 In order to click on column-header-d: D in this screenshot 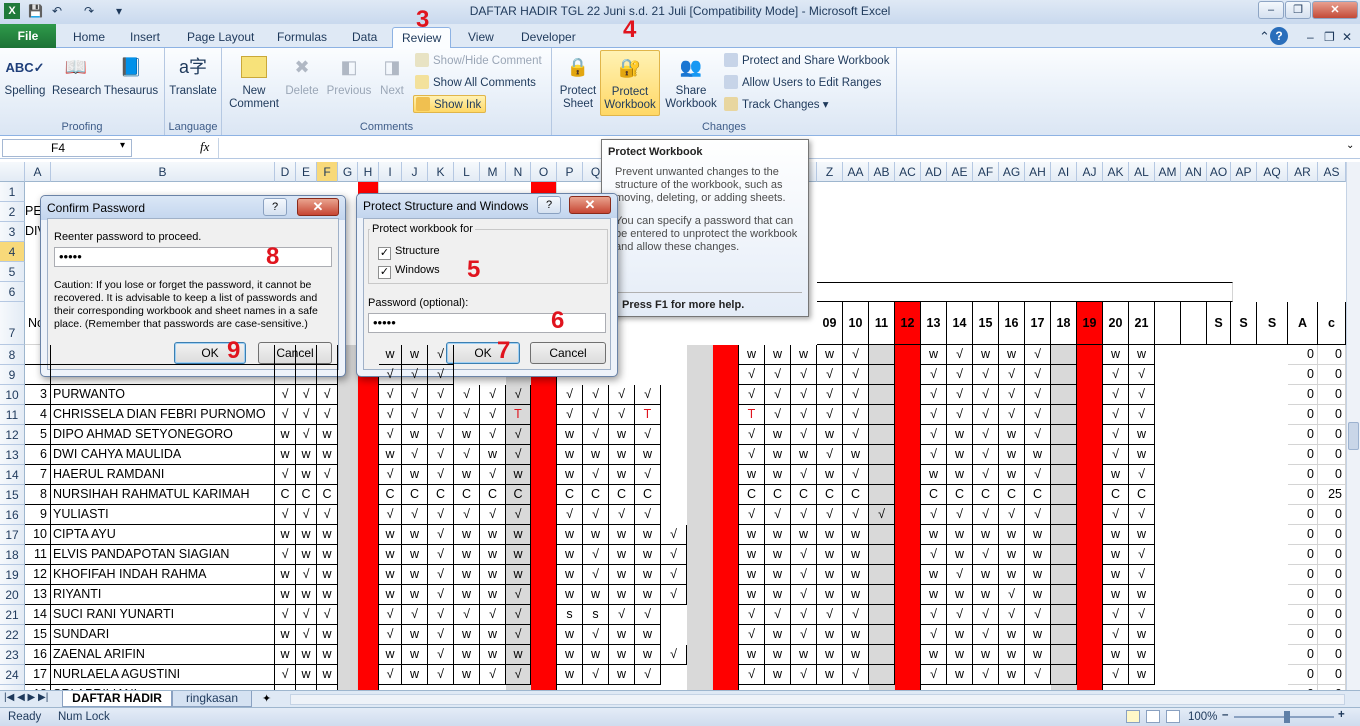, I will do `click(285, 172)`.